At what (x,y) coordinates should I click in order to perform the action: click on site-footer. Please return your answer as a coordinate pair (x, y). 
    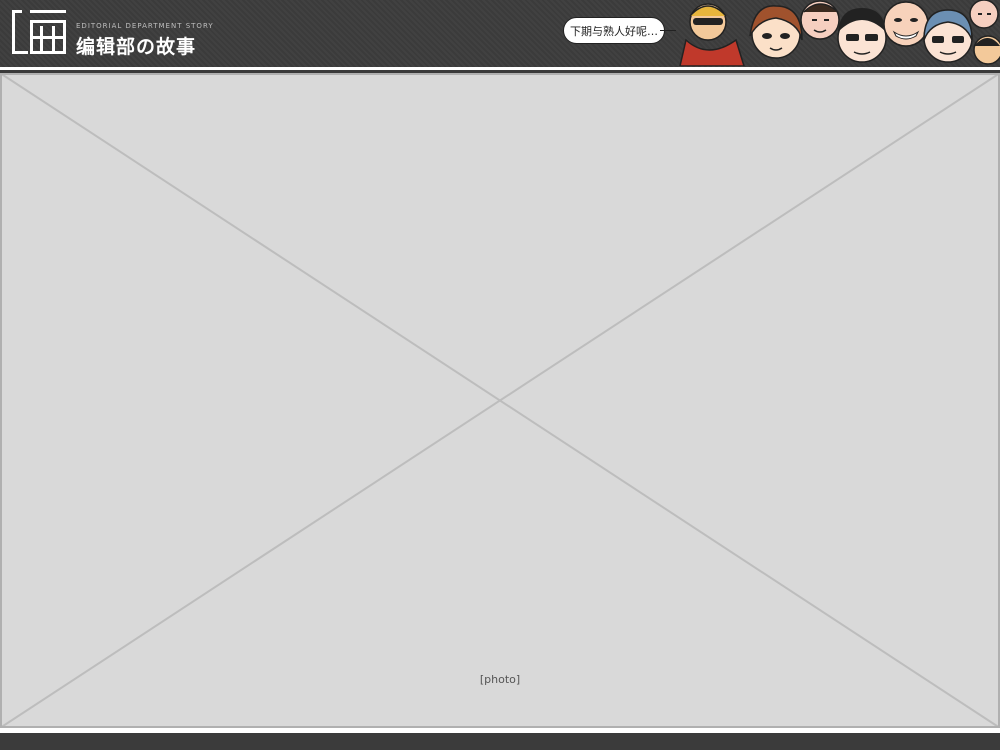
    Looking at the image, I should click on (500, 739).